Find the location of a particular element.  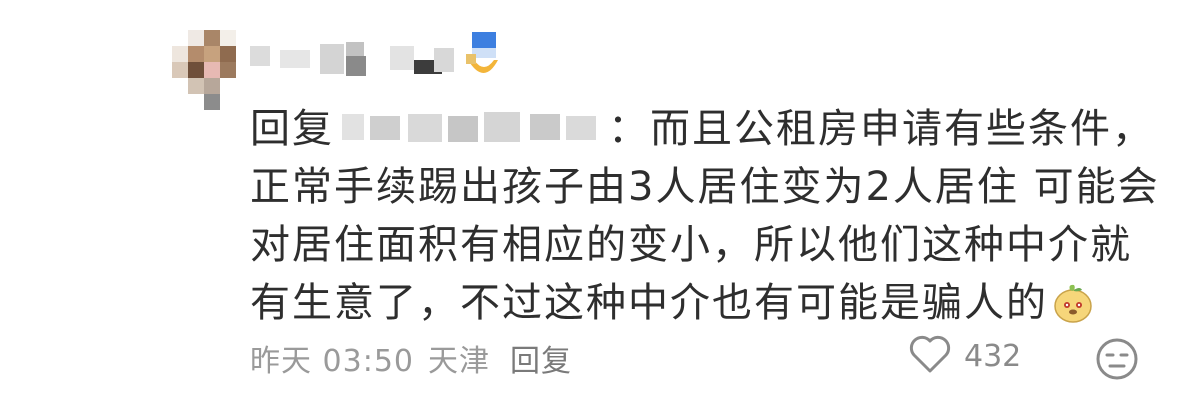

reply-target-mention is located at coordinates (469, 127).